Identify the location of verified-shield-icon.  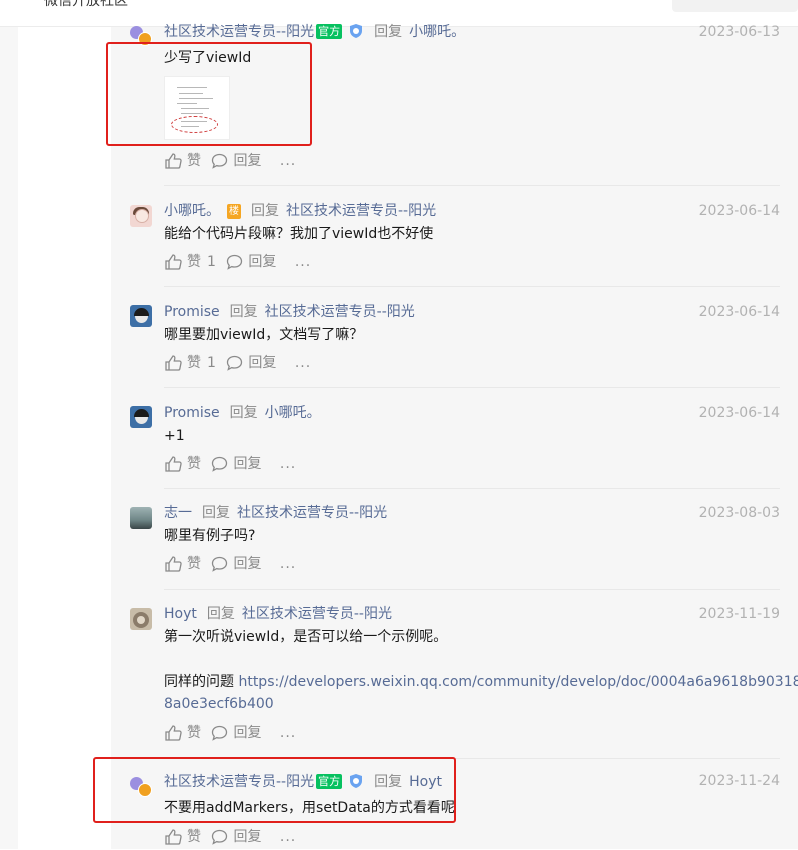
(356, 31).